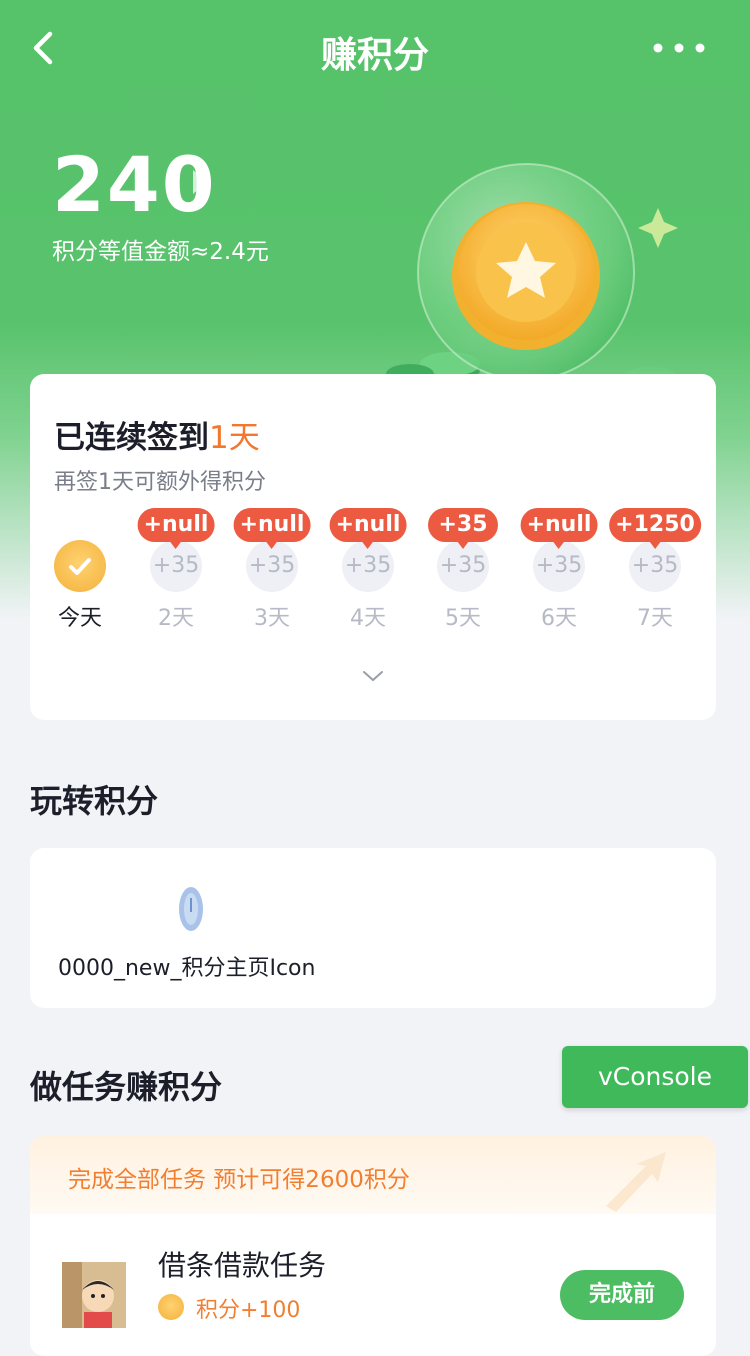 This screenshot has height=1356, width=750. I want to click on signin-day-label: 5天, so click(463, 618).